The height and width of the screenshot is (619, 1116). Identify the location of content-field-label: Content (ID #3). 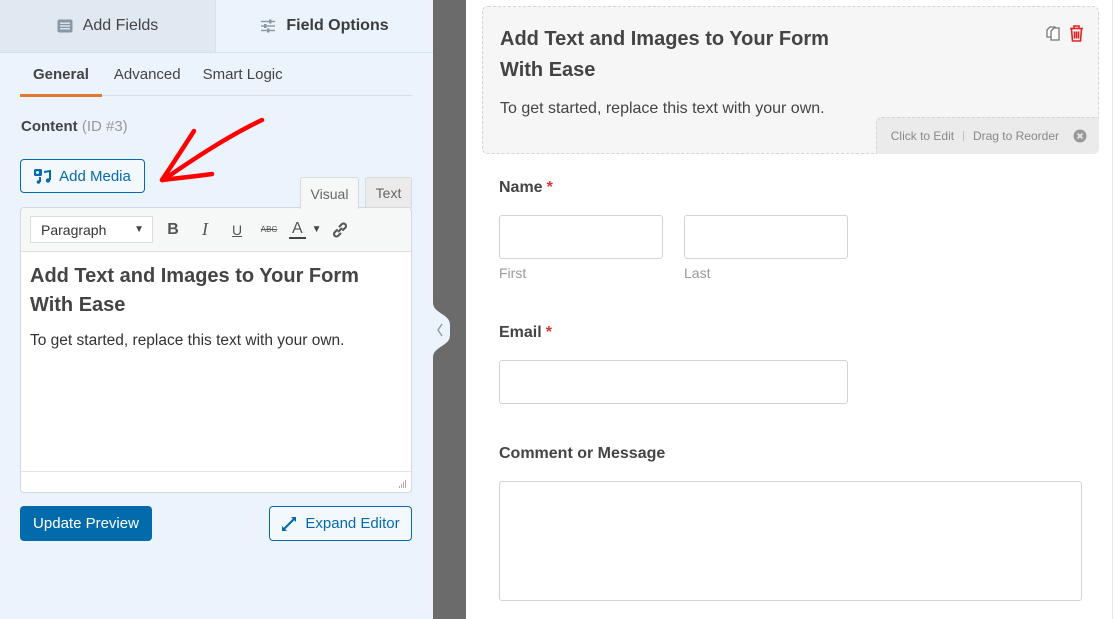
(74, 126).